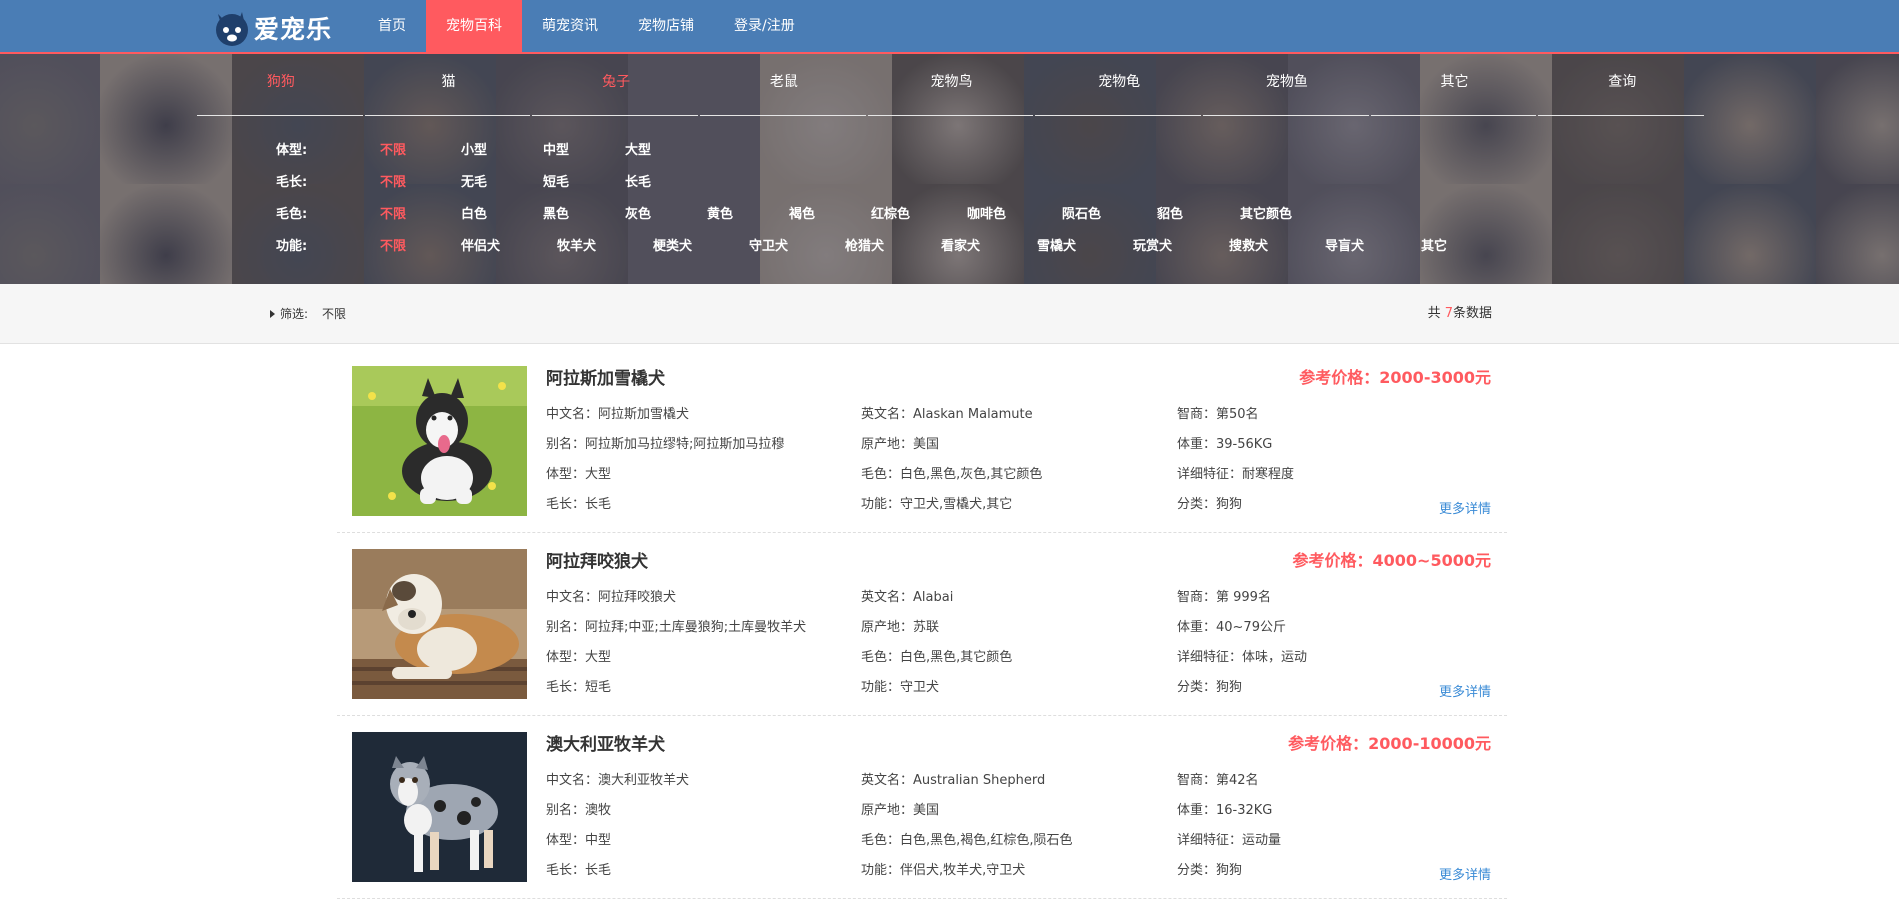  What do you see at coordinates (1218, 780) in the screenshot?
I see `attr-iq-rank: 智商：第42名` at bounding box center [1218, 780].